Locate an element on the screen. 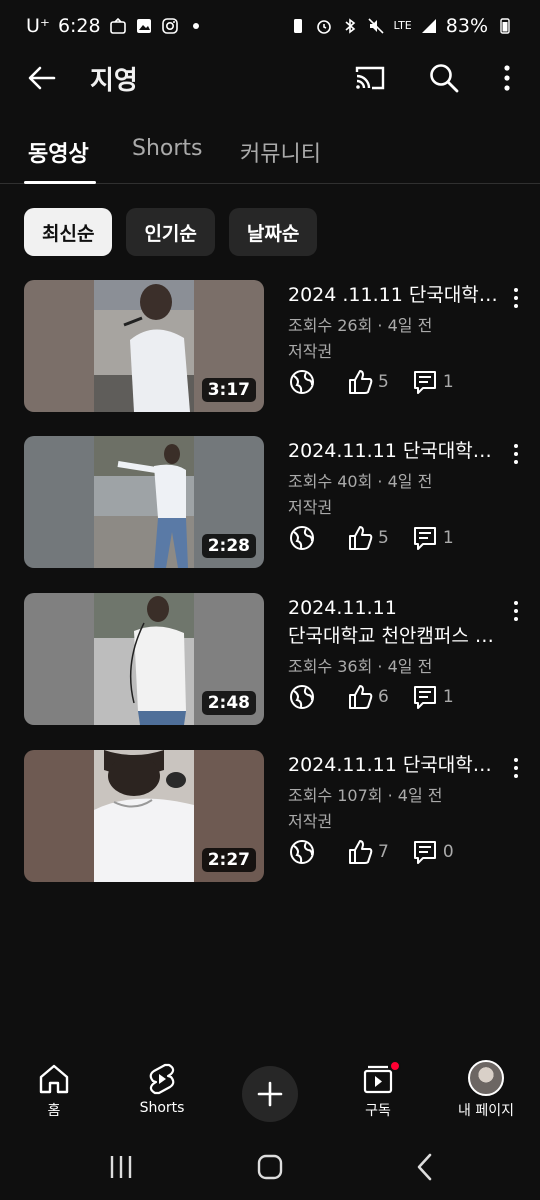 This screenshot has width=540, height=1200. system-navigation is located at coordinates (270, 1167).